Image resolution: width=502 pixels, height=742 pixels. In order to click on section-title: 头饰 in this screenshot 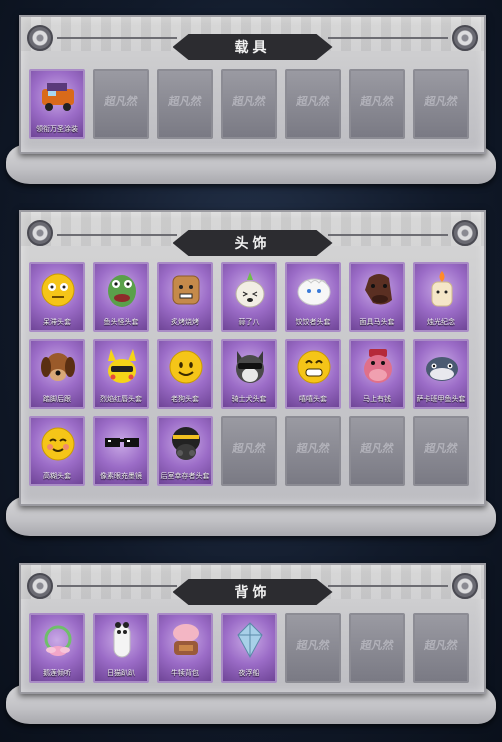, I will do `click(252, 243)`.